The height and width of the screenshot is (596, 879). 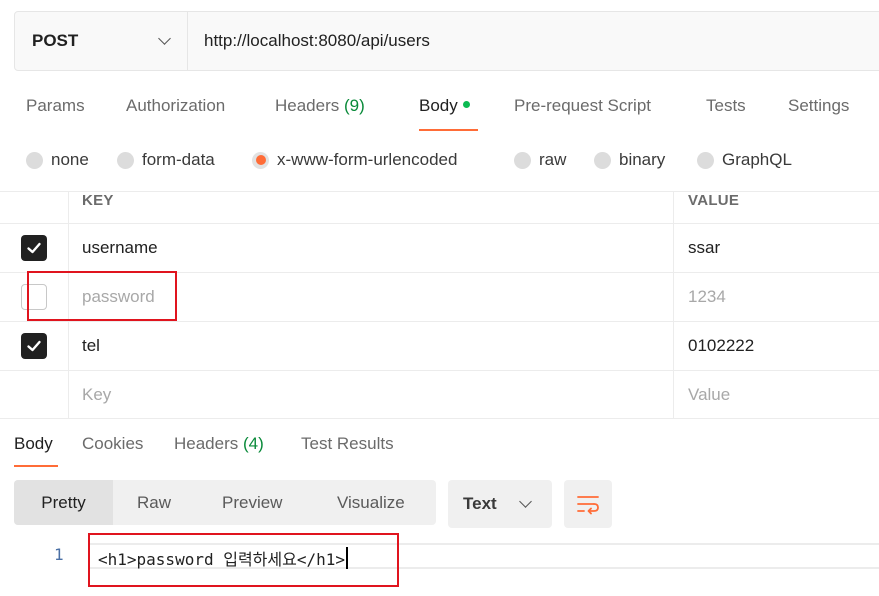 What do you see at coordinates (253, 443) in the screenshot?
I see `tab-response-headers-count: (4)` at bounding box center [253, 443].